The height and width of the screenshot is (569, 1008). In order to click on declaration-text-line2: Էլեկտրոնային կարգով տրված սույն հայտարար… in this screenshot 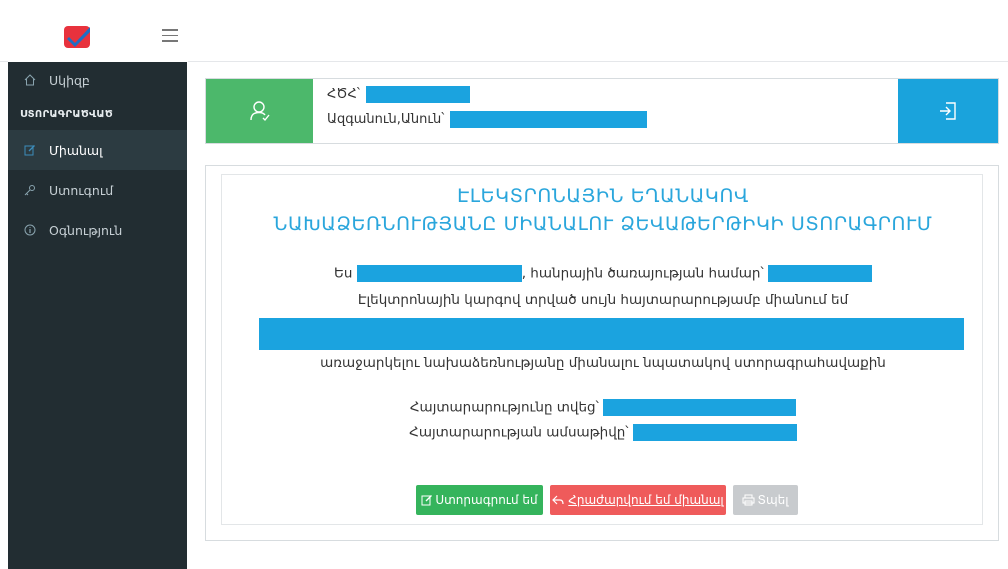, I will do `click(603, 300)`.